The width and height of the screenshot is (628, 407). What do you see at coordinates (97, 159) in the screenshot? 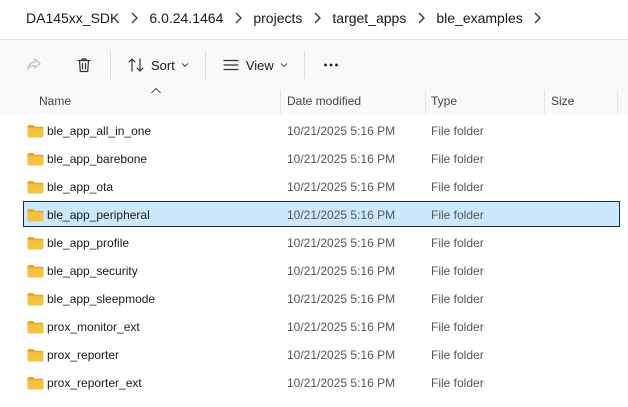
I see `file-name: ble_app_barebone` at bounding box center [97, 159].